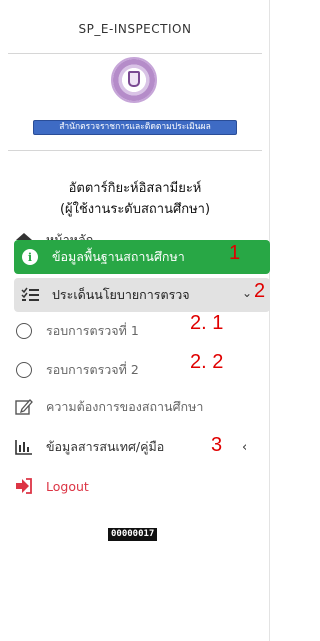 This screenshot has height=641, width=320. Describe the element at coordinates (217, 445) in the screenshot. I see `annotation-3: 3` at that location.